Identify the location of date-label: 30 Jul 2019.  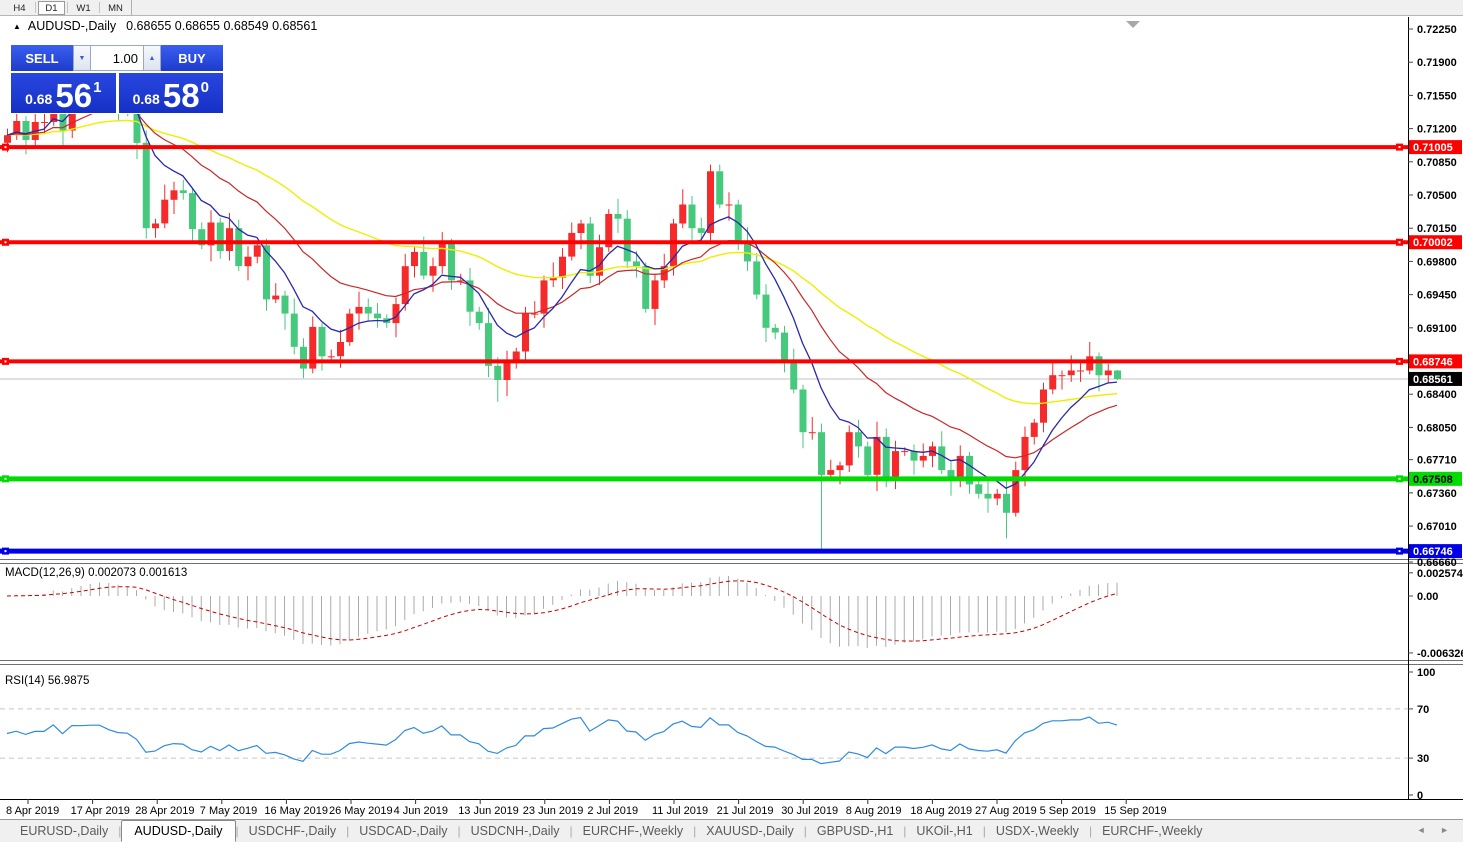
(809, 811).